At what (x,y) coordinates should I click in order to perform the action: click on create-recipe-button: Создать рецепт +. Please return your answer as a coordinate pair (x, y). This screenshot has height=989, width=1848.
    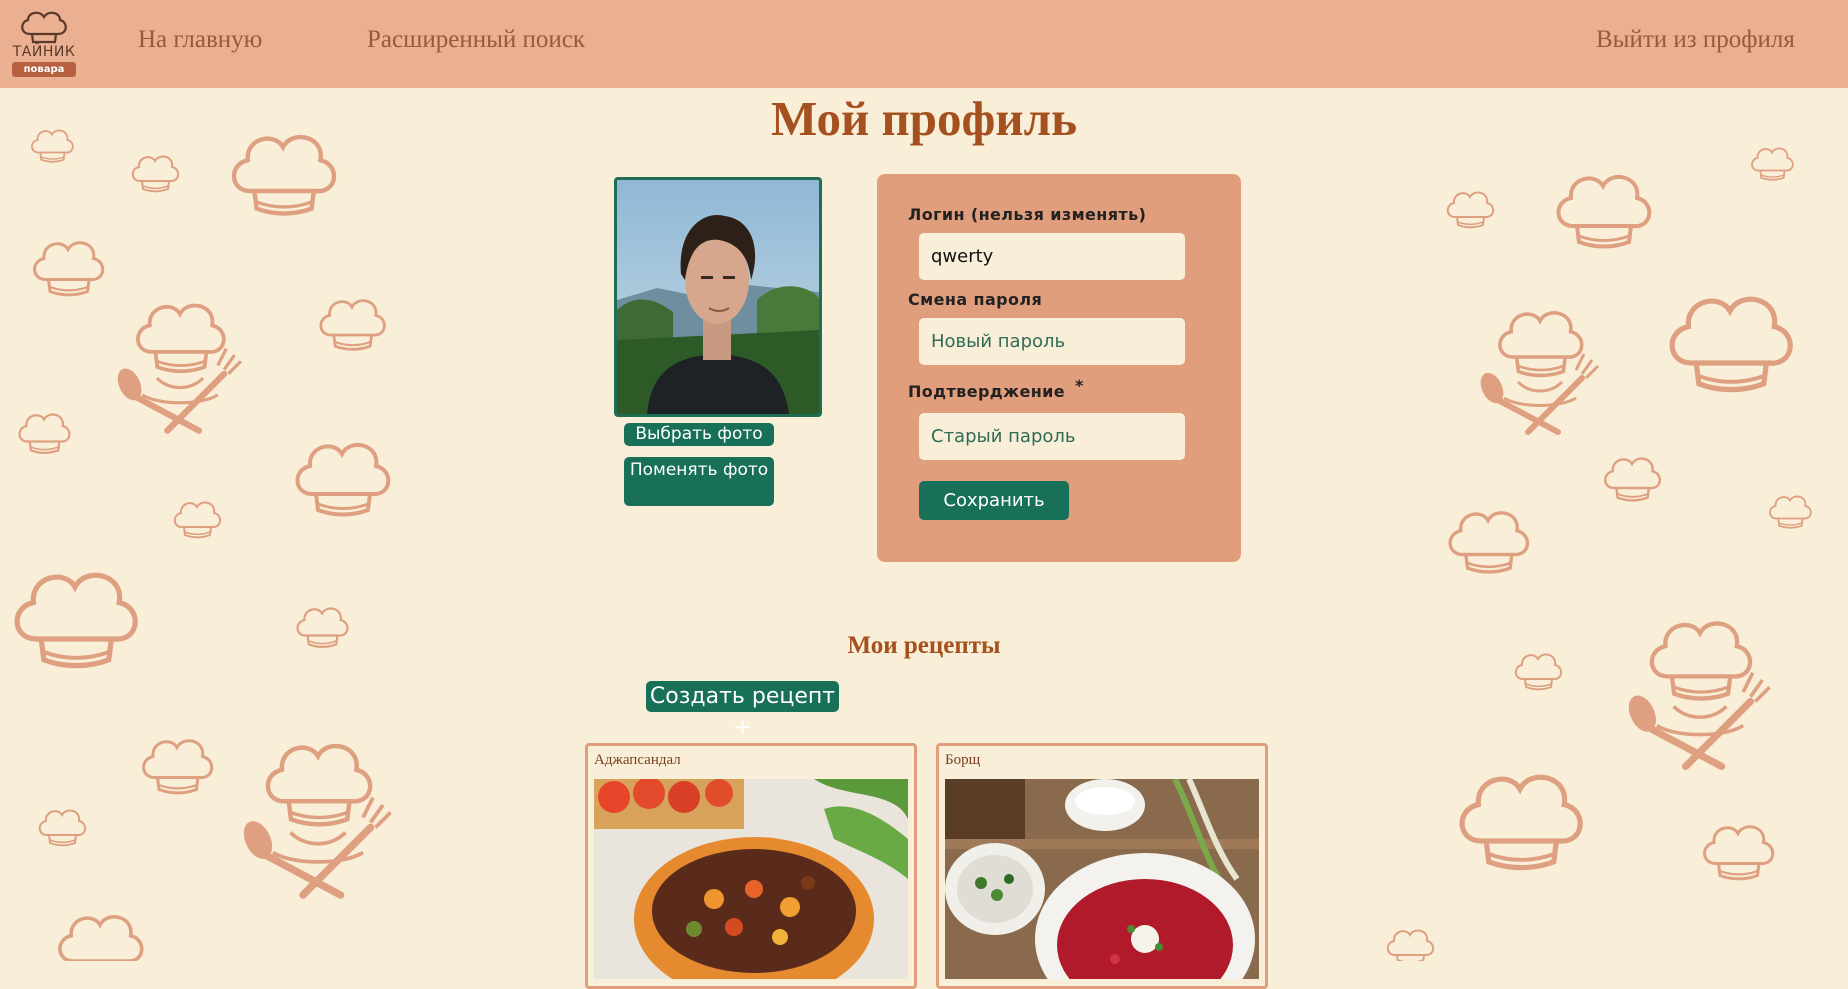
    Looking at the image, I should click on (742, 710).